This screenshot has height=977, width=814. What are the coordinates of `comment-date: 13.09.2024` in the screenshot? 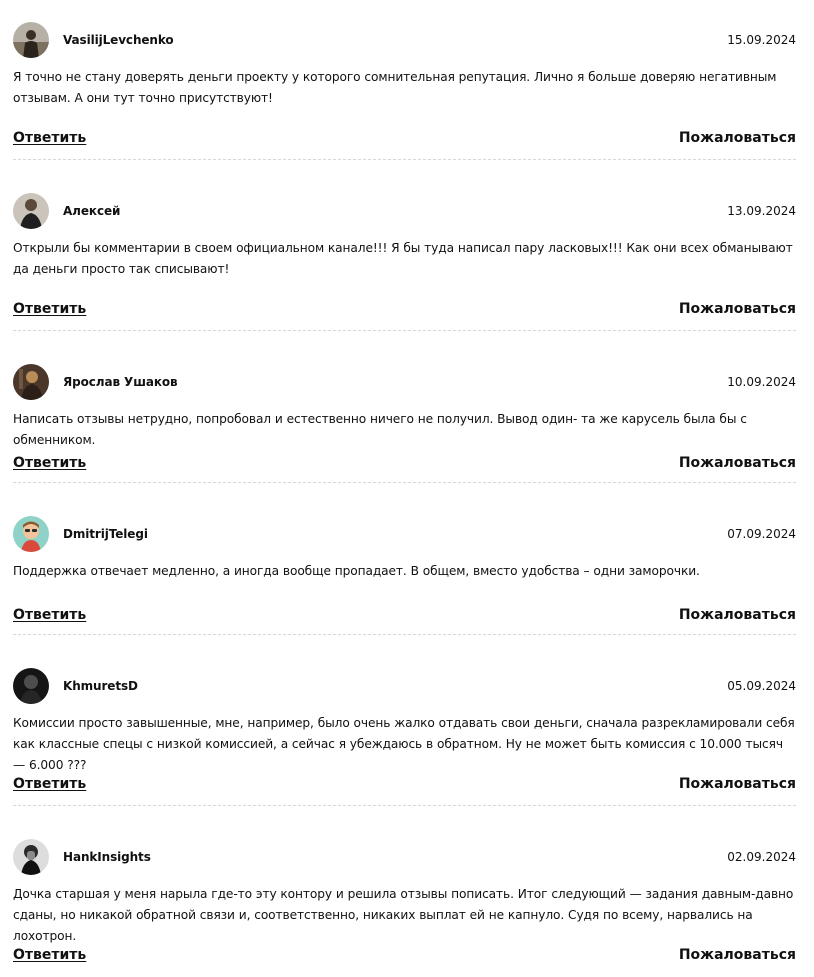 It's located at (761, 210).